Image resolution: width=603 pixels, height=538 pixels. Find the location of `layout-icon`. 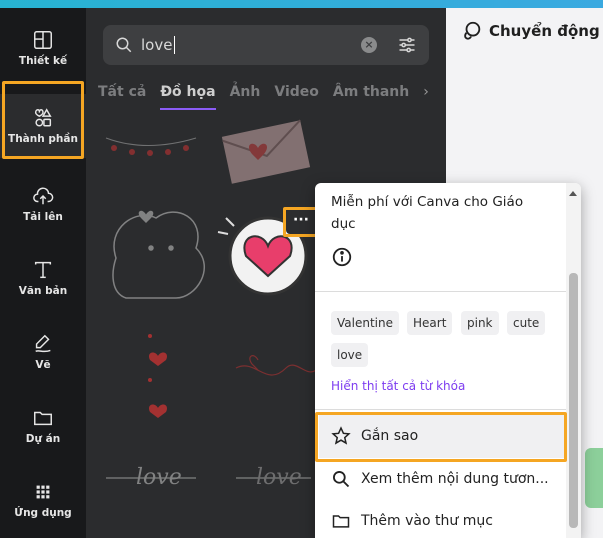

layout-icon is located at coordinates (43, 40).